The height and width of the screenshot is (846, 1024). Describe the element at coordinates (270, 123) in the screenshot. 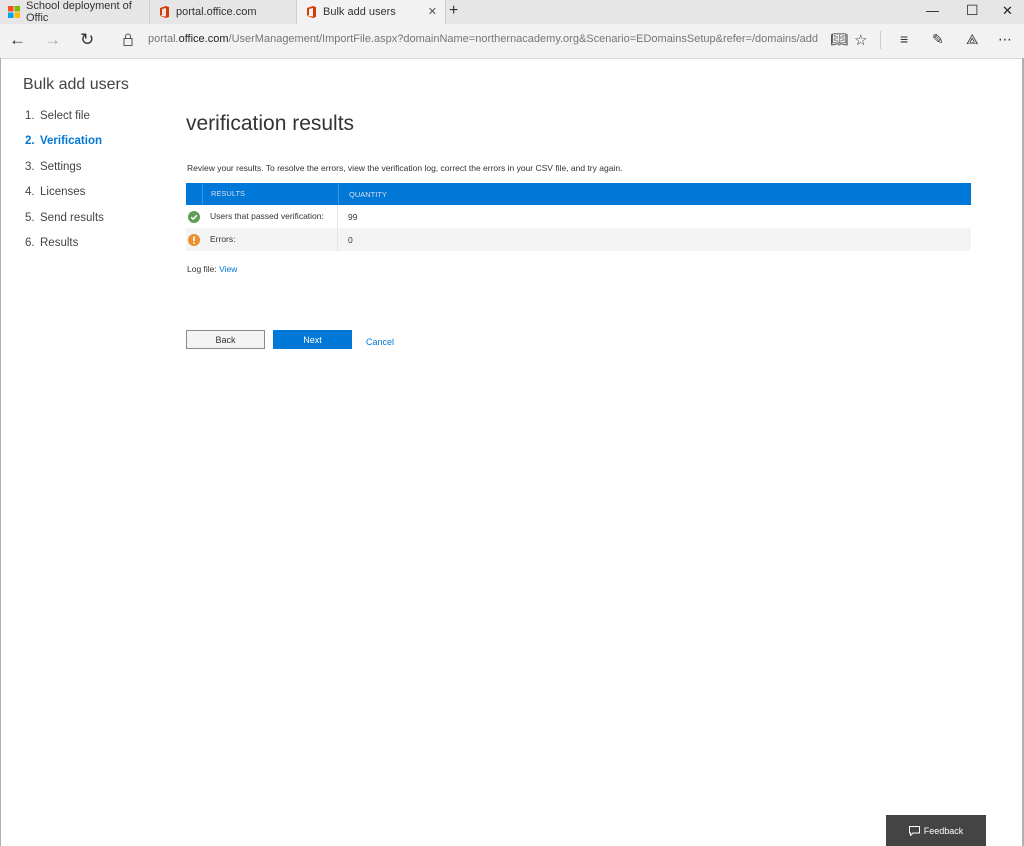

I see `page-title: verification results` at that location.